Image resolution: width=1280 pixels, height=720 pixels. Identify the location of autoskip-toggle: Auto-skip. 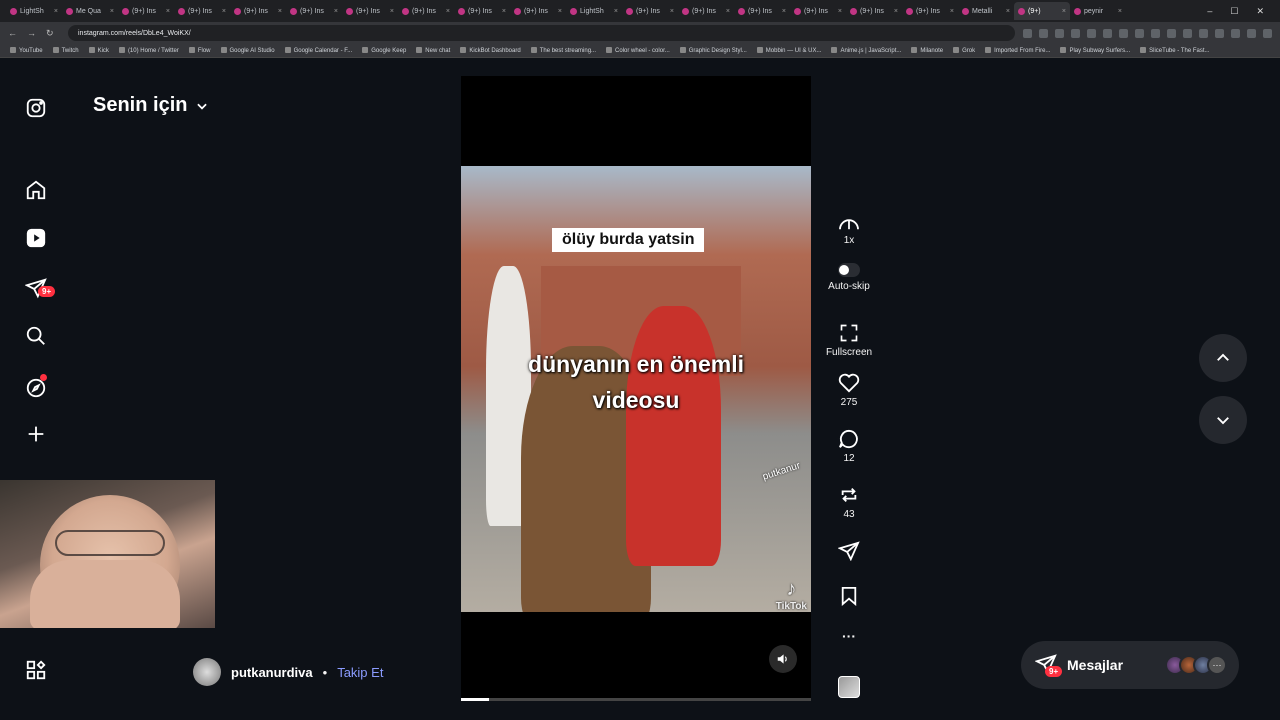
(849, 277).